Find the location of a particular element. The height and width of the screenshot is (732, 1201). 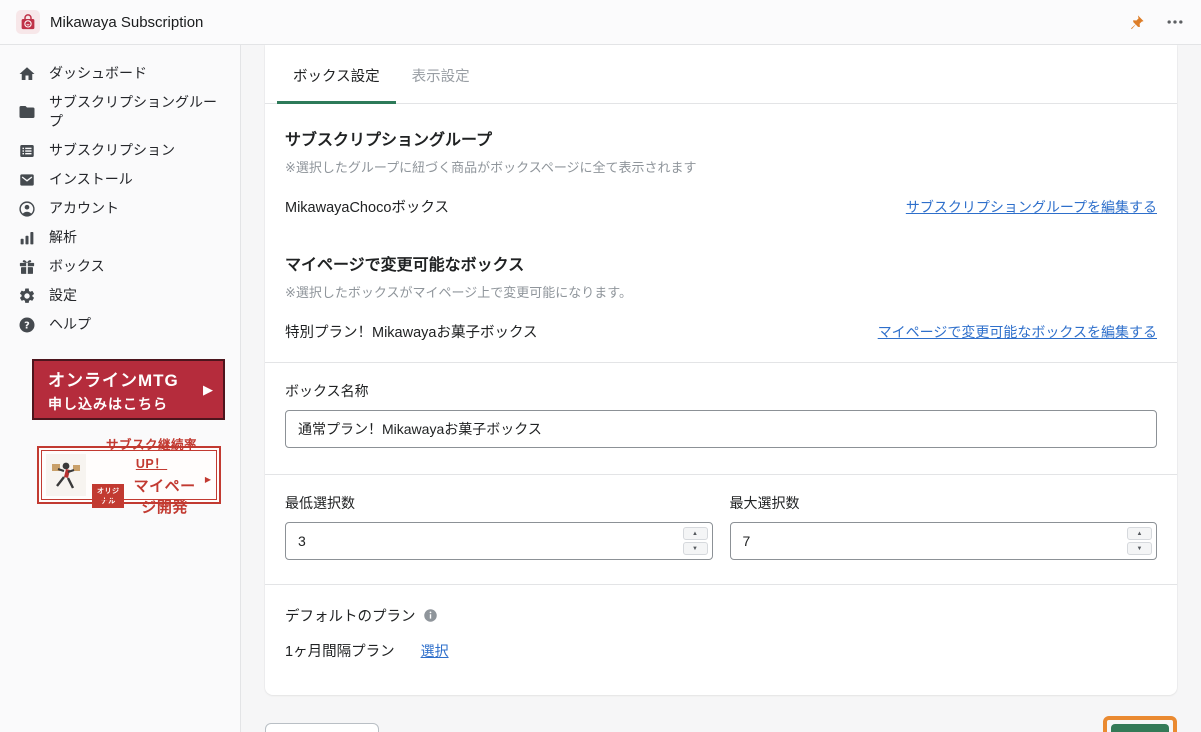

account-icon is located at coordinates (27, 208).